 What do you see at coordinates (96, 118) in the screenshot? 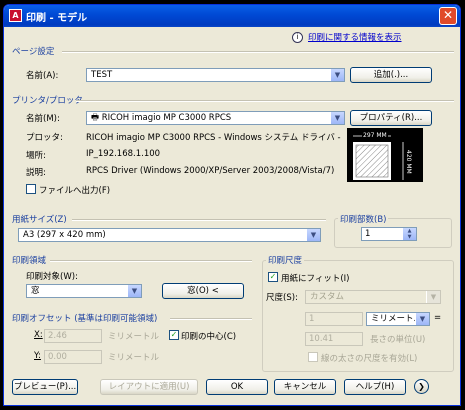
I see `printer-icon: 🖶` at bounding box center [96, 118].